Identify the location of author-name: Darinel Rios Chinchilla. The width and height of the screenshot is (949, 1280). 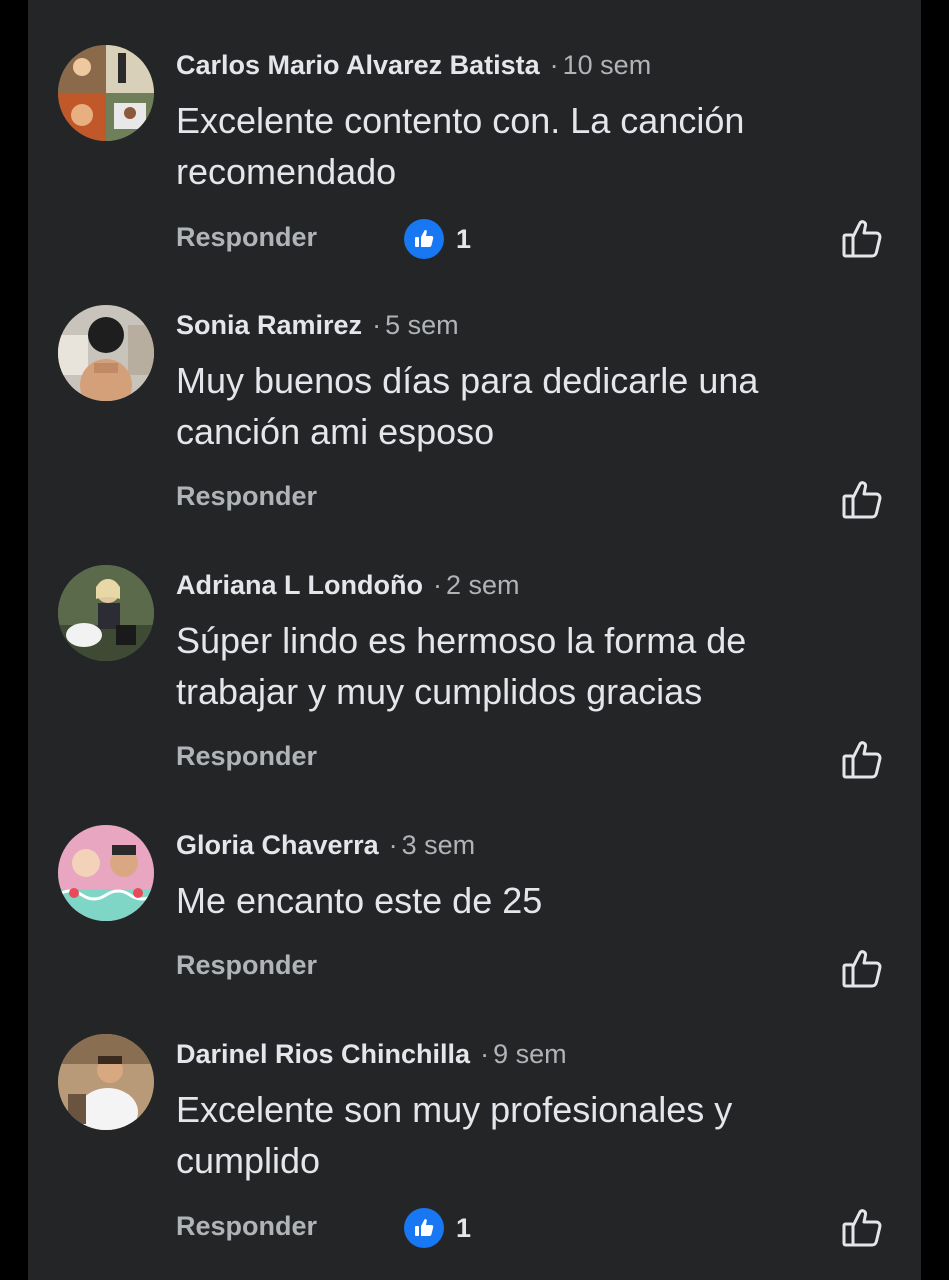
(323, 1054).